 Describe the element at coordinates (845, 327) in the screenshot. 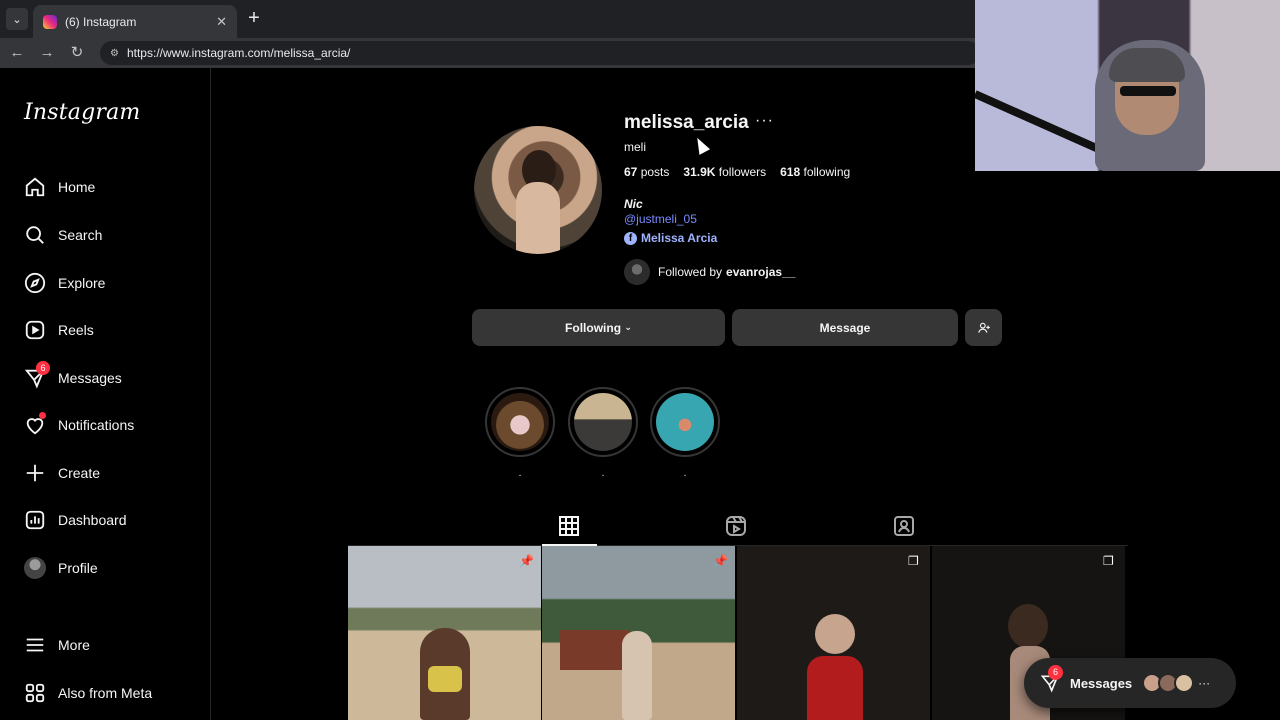

I see `message-button: Message` at that location.